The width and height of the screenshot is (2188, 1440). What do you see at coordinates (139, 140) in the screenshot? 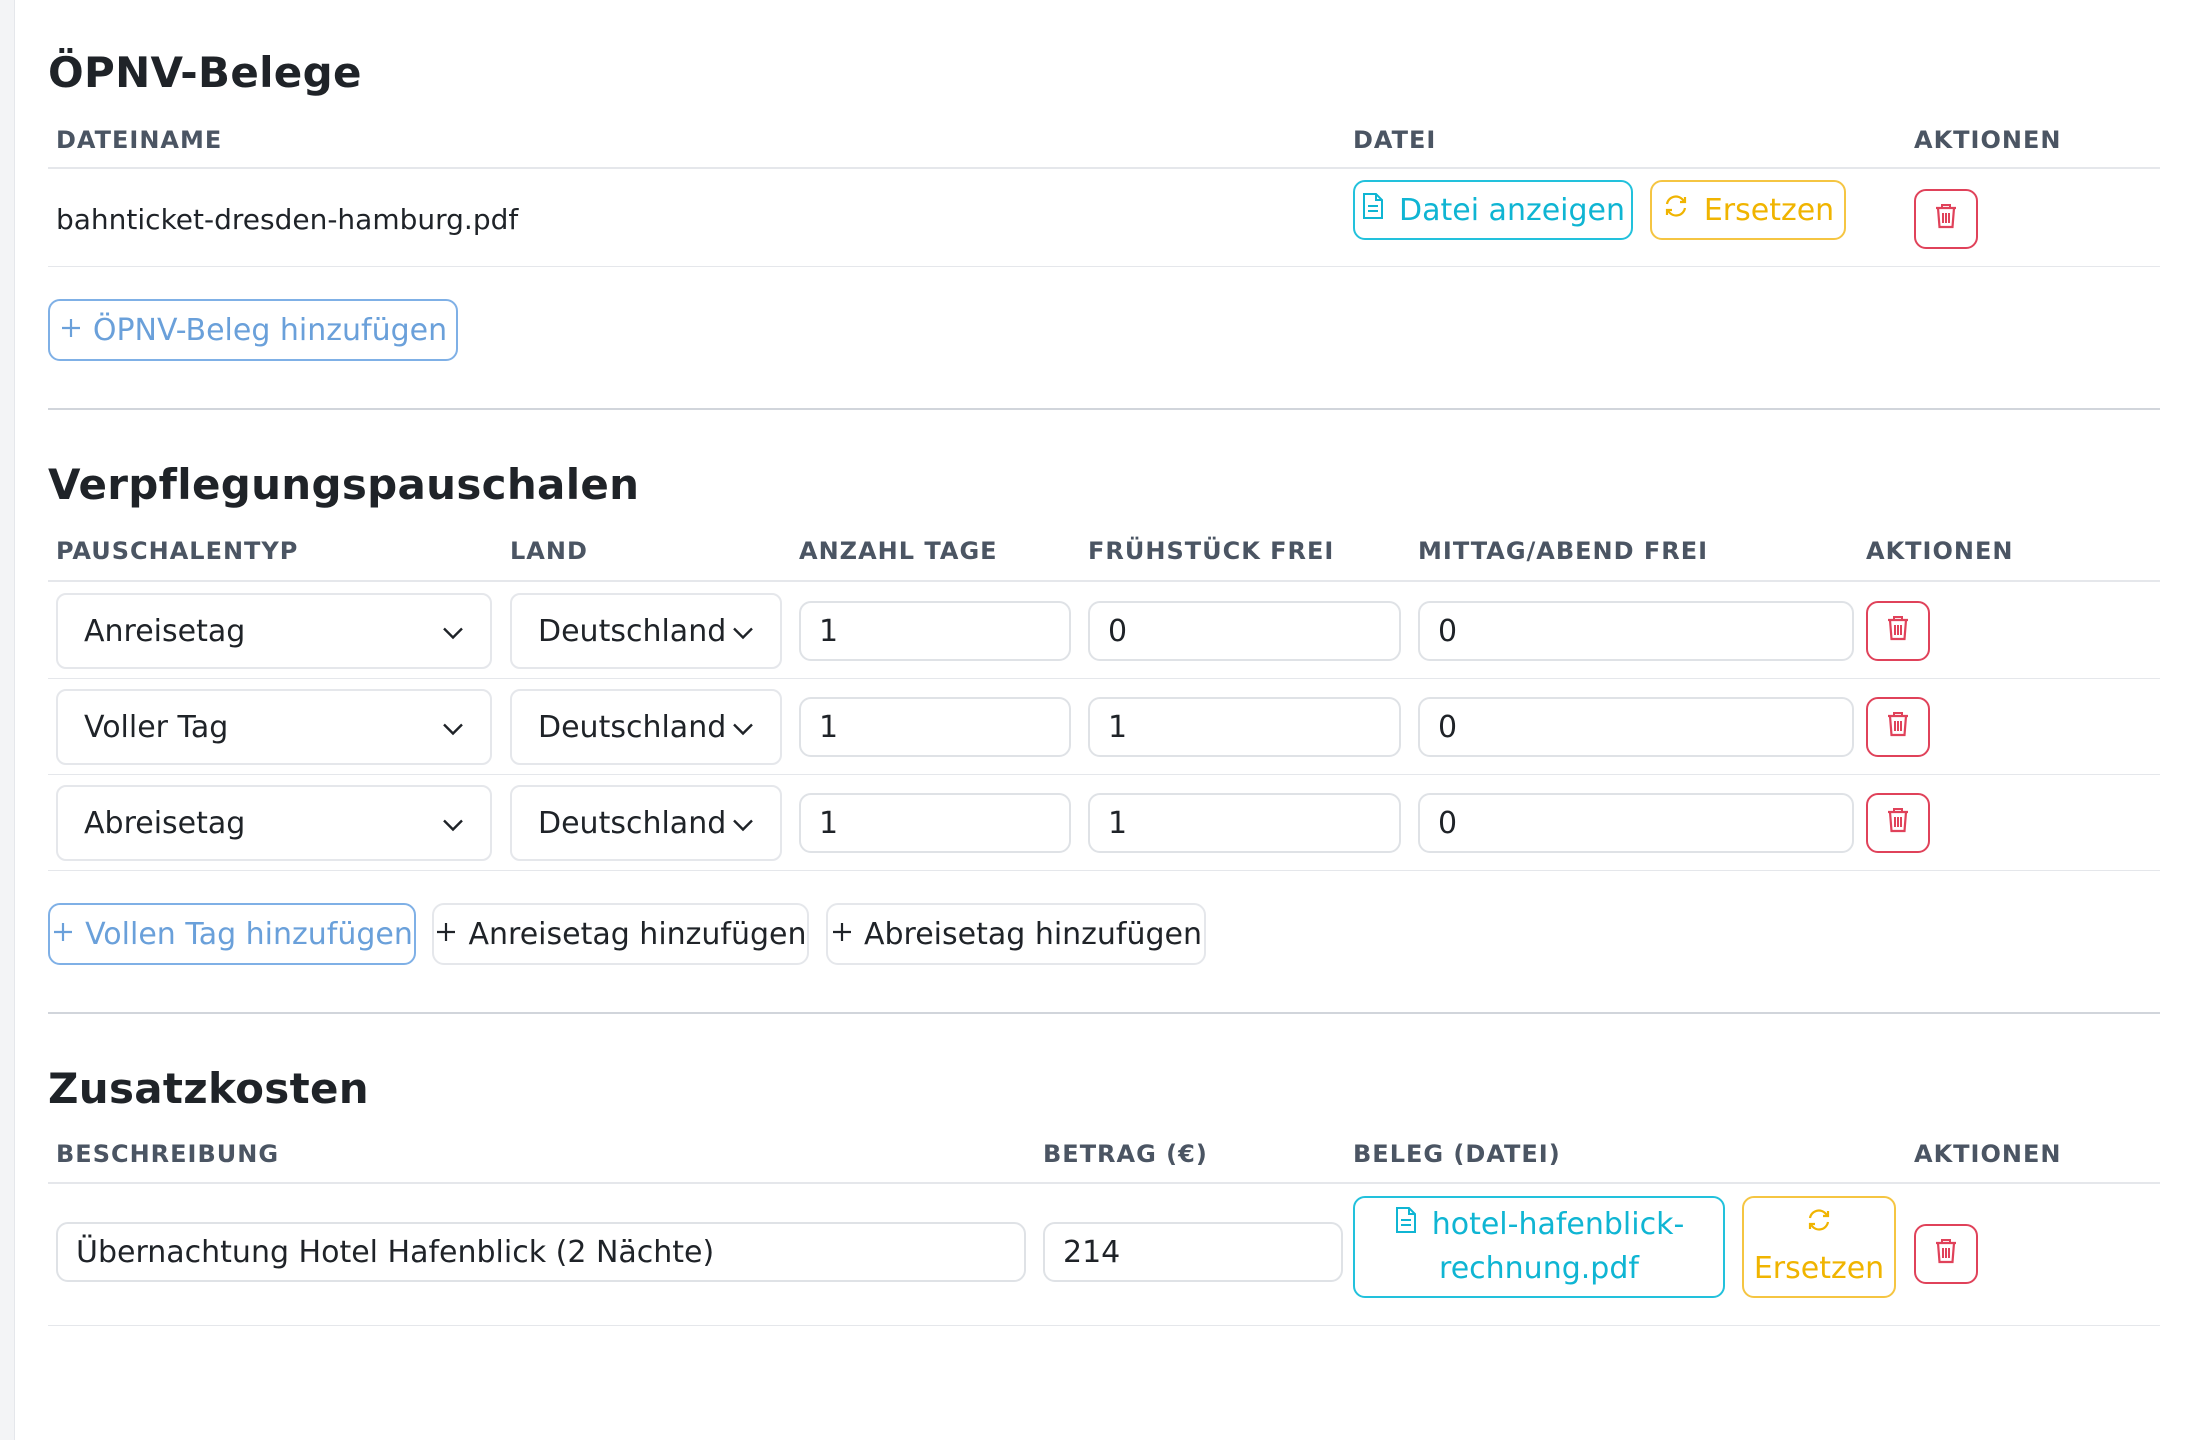
I see `opnv-header-filename: DATEINAME` at bounding box center [139, 140].